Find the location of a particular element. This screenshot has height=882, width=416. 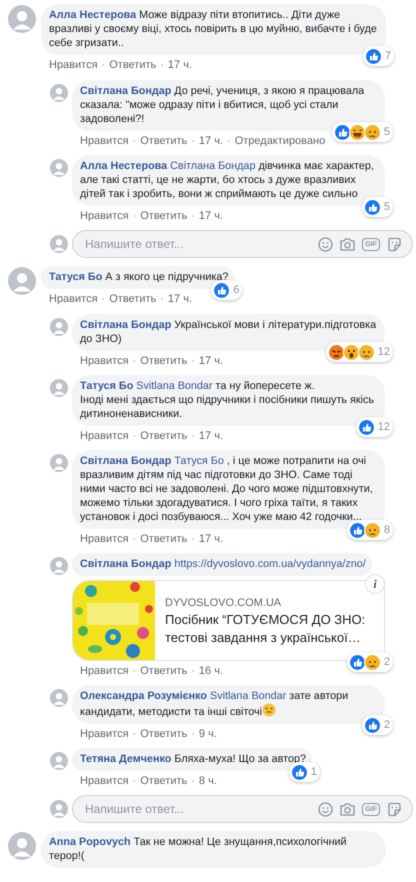

reaction-badge: 1 is located at coordinates (304, 772).